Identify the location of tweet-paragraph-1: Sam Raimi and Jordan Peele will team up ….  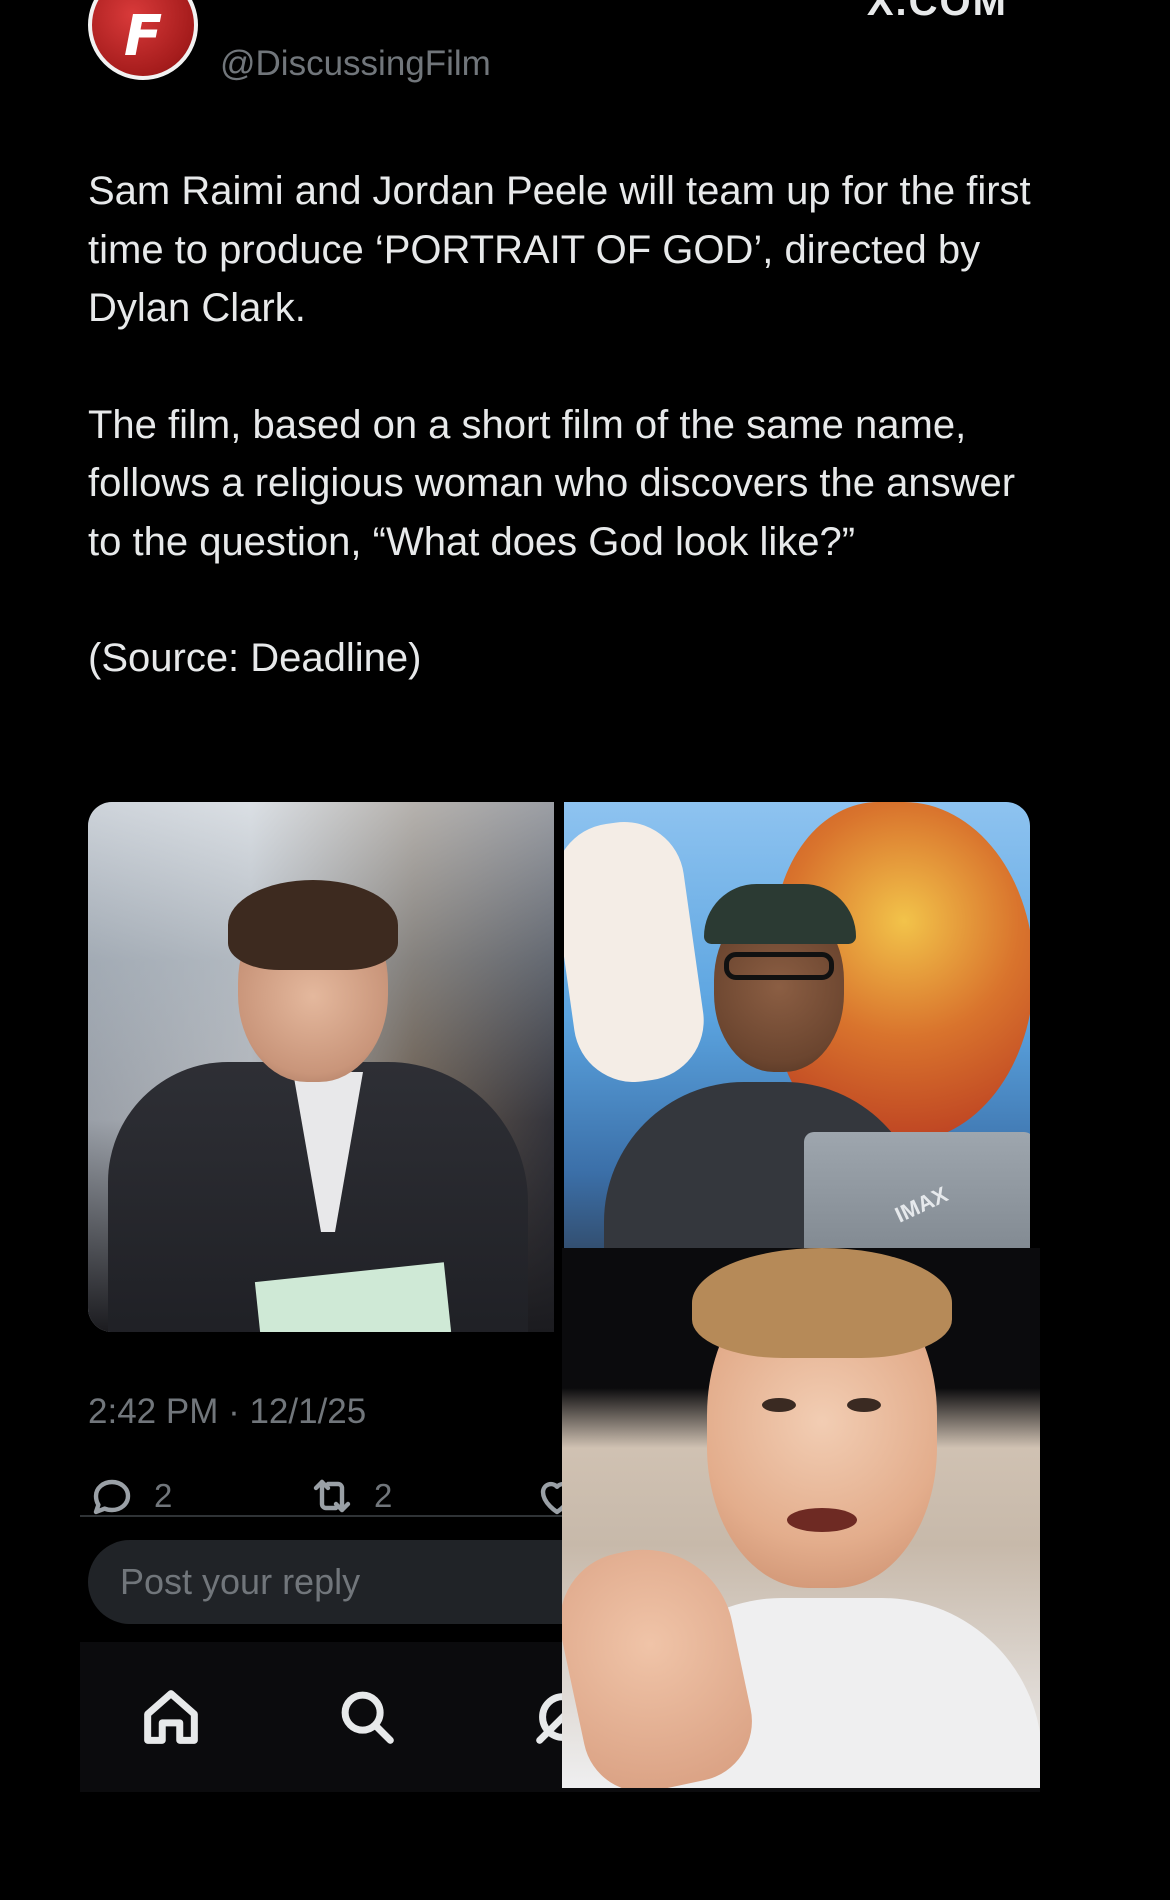
(559, 249).